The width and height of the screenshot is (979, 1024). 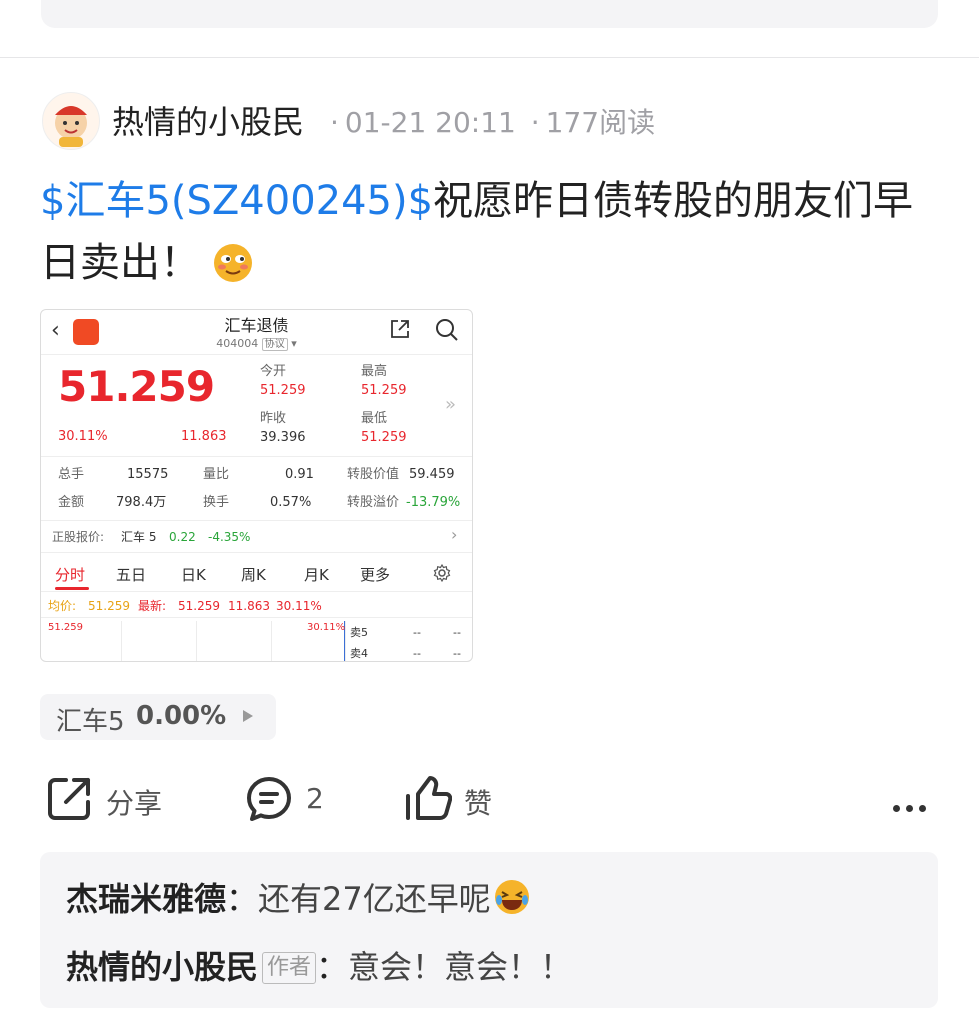 I want to click on share-out-icon, so click(x=400, y=329).